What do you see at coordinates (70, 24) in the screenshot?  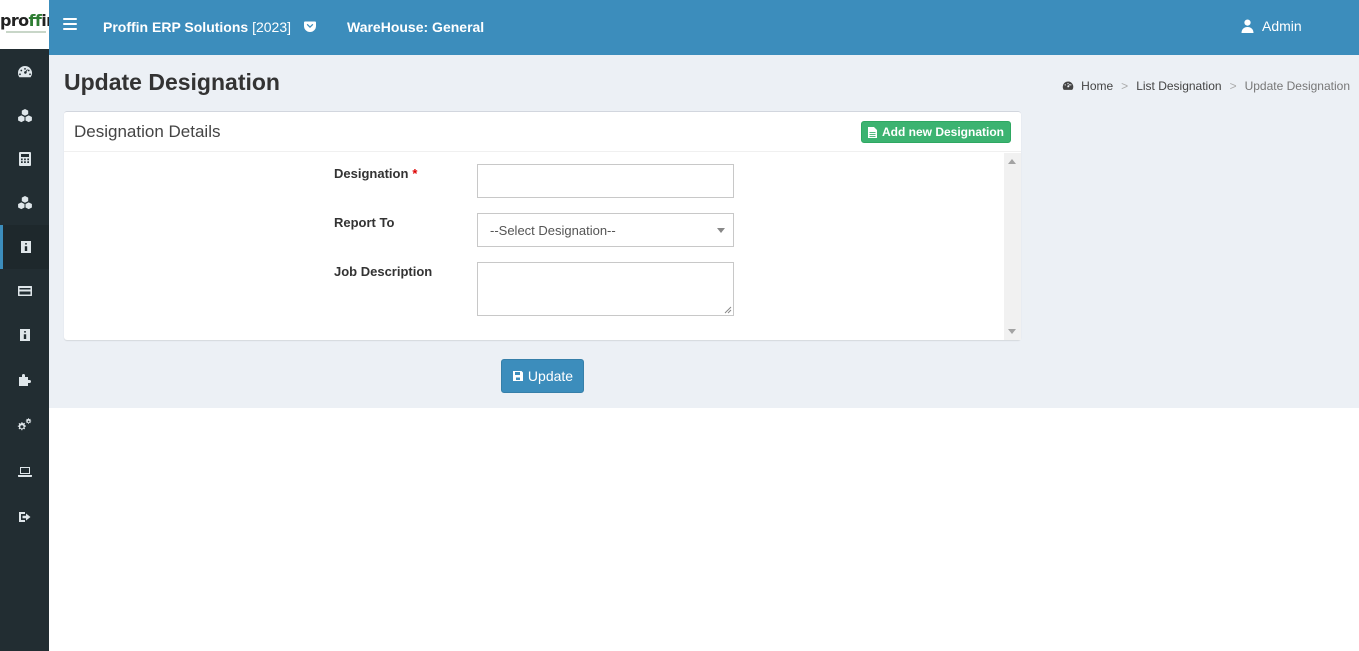 I see `menu-toggle-icon` at bounding box center [70, 24].